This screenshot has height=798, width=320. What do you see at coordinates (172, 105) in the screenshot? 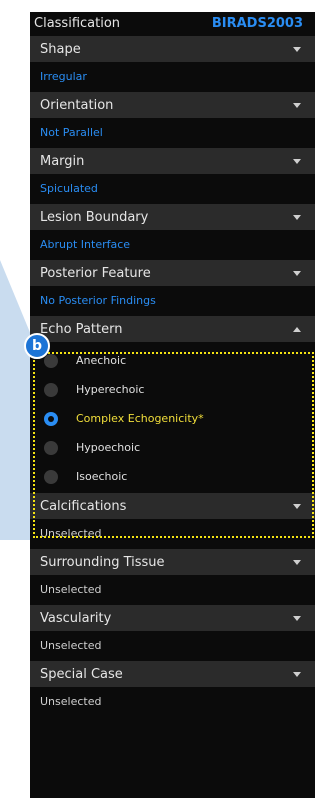
I see `section-header-orientation: Orientation` at bounding box center [172, 105].